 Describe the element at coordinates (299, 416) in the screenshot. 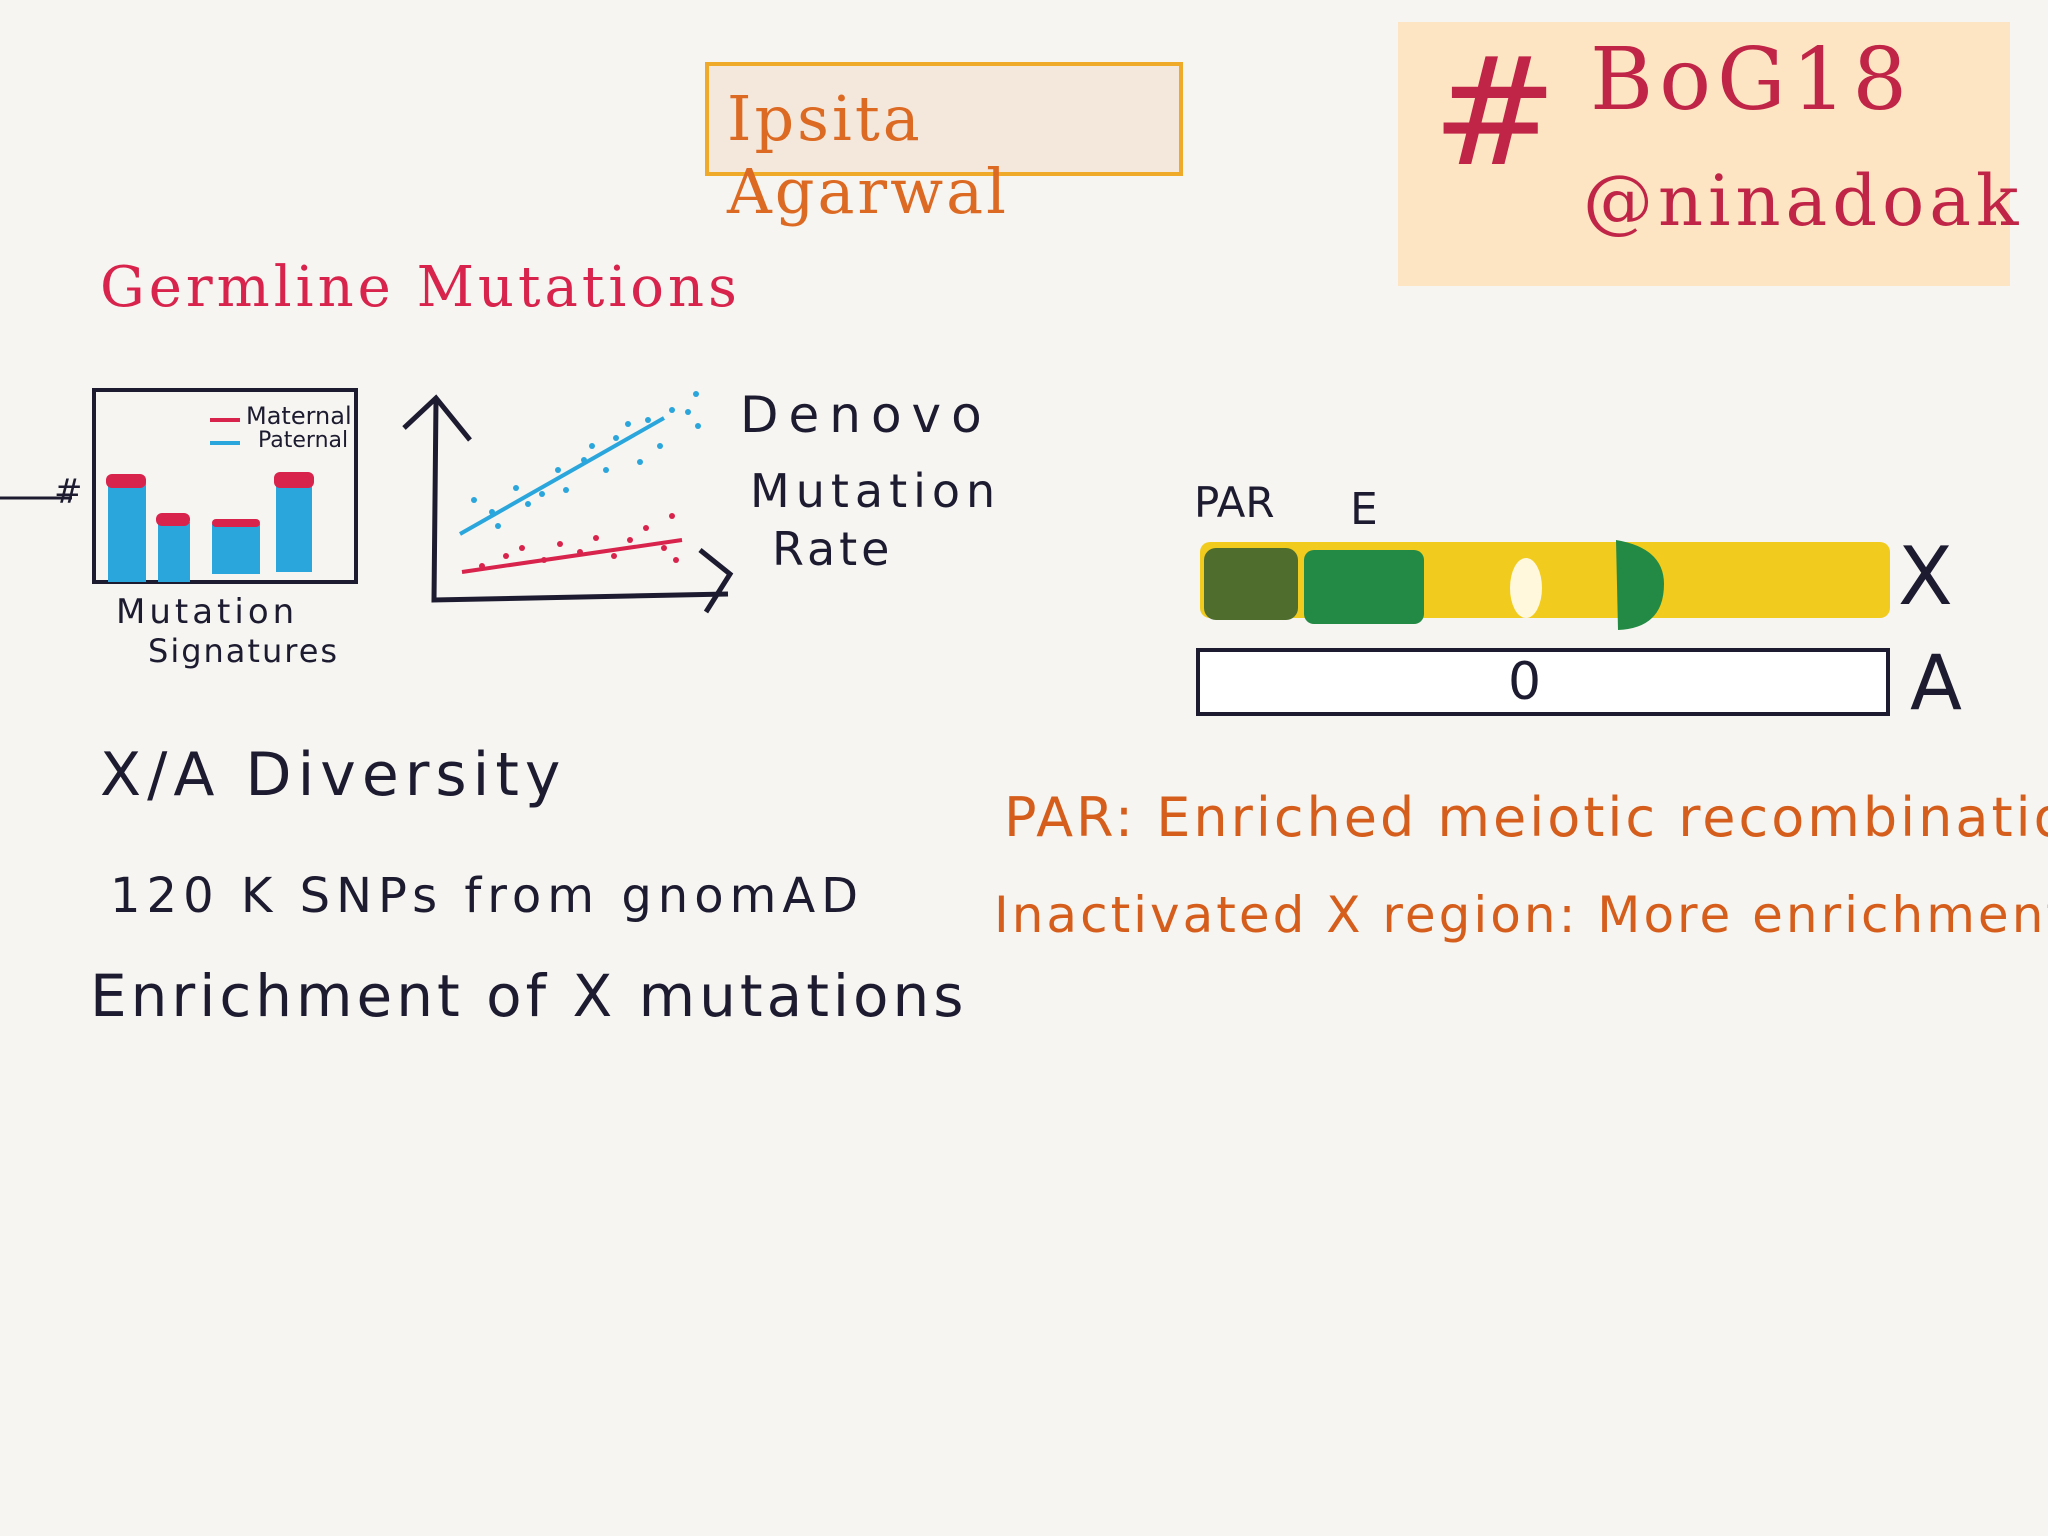

I see `legend-maternal-label: Maternal` at that location.